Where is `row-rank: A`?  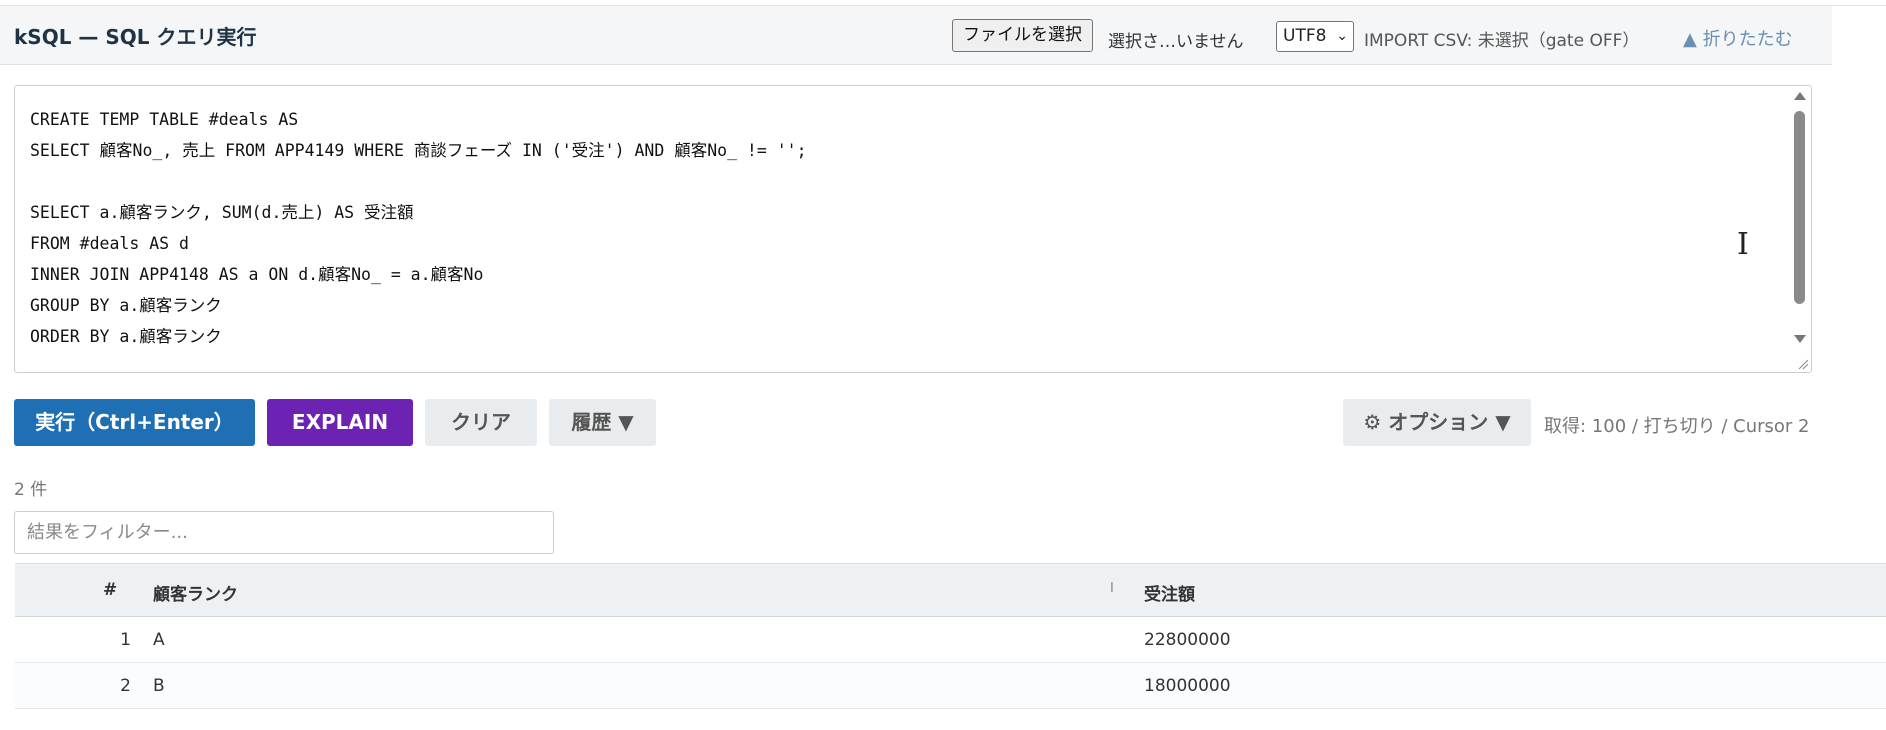 row-rank: A is located at coordinates (159, 640).